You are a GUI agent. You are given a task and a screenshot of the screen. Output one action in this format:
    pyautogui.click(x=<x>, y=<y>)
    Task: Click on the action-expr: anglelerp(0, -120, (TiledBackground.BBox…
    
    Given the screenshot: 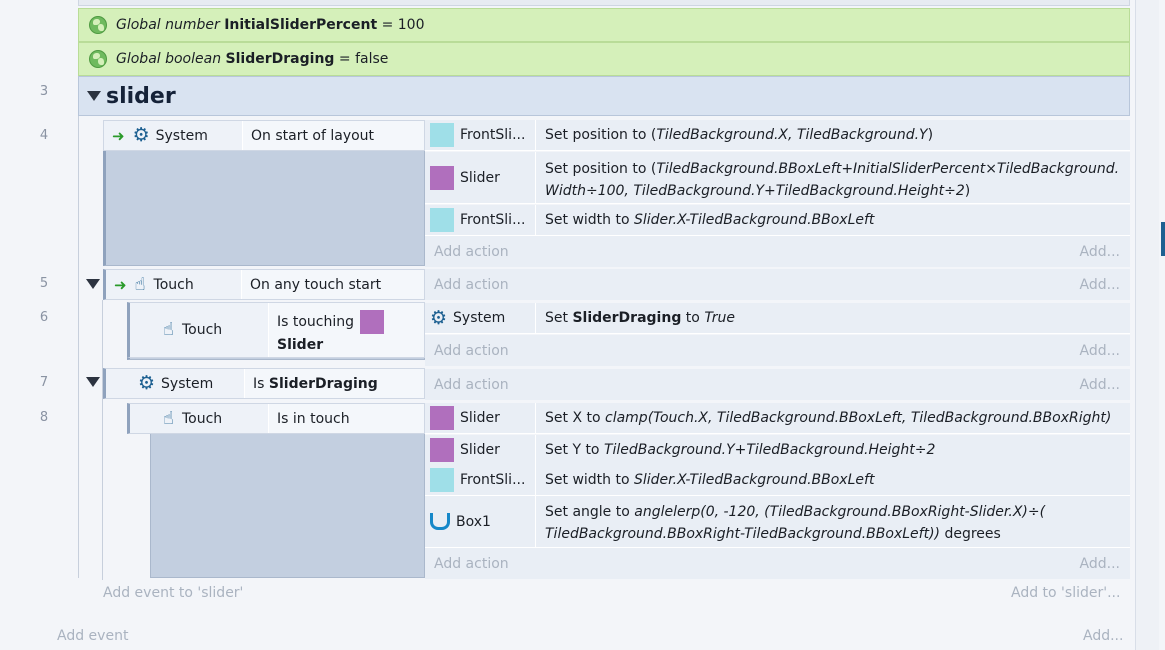 What is the action you would take?
    pyautogui.click(x=840, y=512)
    